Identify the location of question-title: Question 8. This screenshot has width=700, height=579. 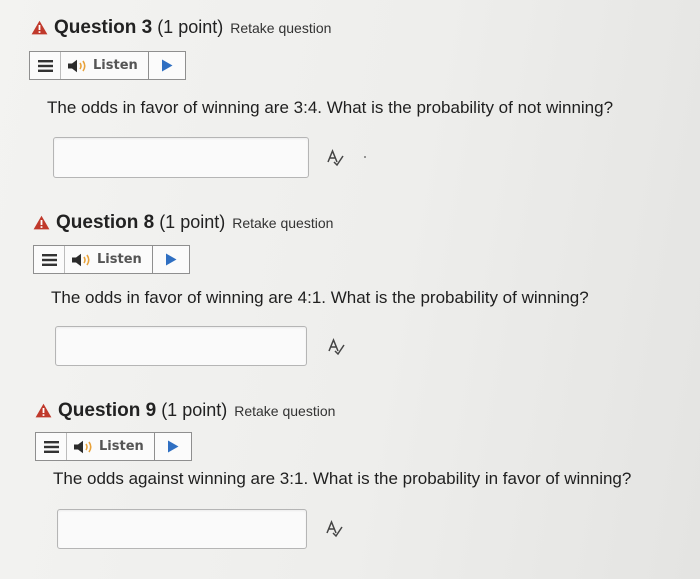
(105, 222).